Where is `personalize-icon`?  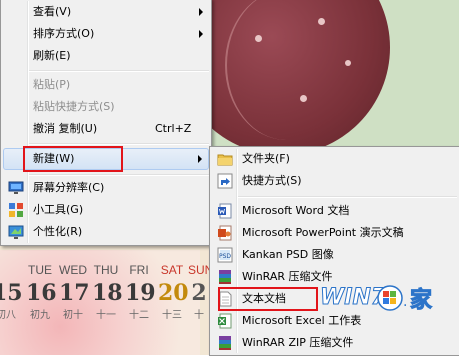
personalize-icon is located at coordinates (16, 232).